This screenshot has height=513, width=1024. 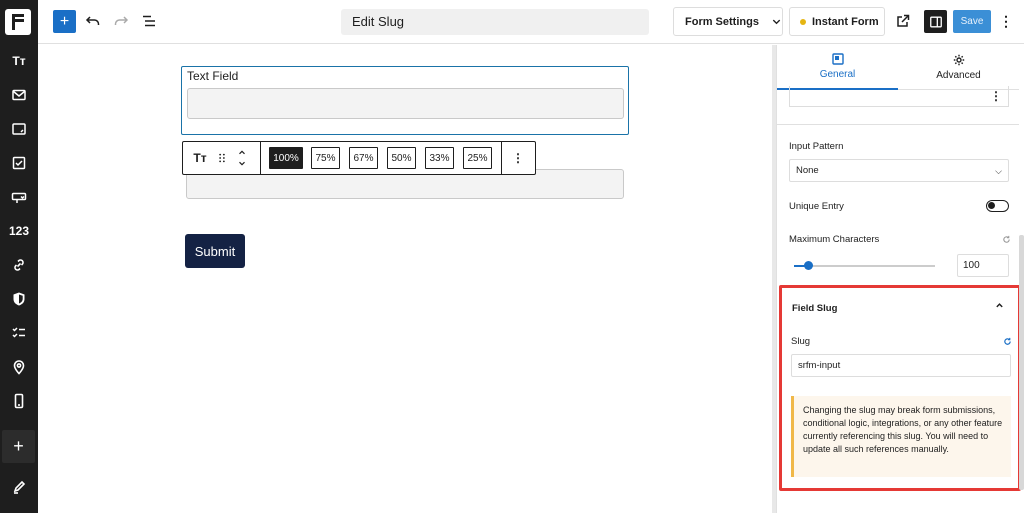 What do you see at coordinates (19, 367) in the screenshot?
I see `location-icon` at bounding box center [19, 367].